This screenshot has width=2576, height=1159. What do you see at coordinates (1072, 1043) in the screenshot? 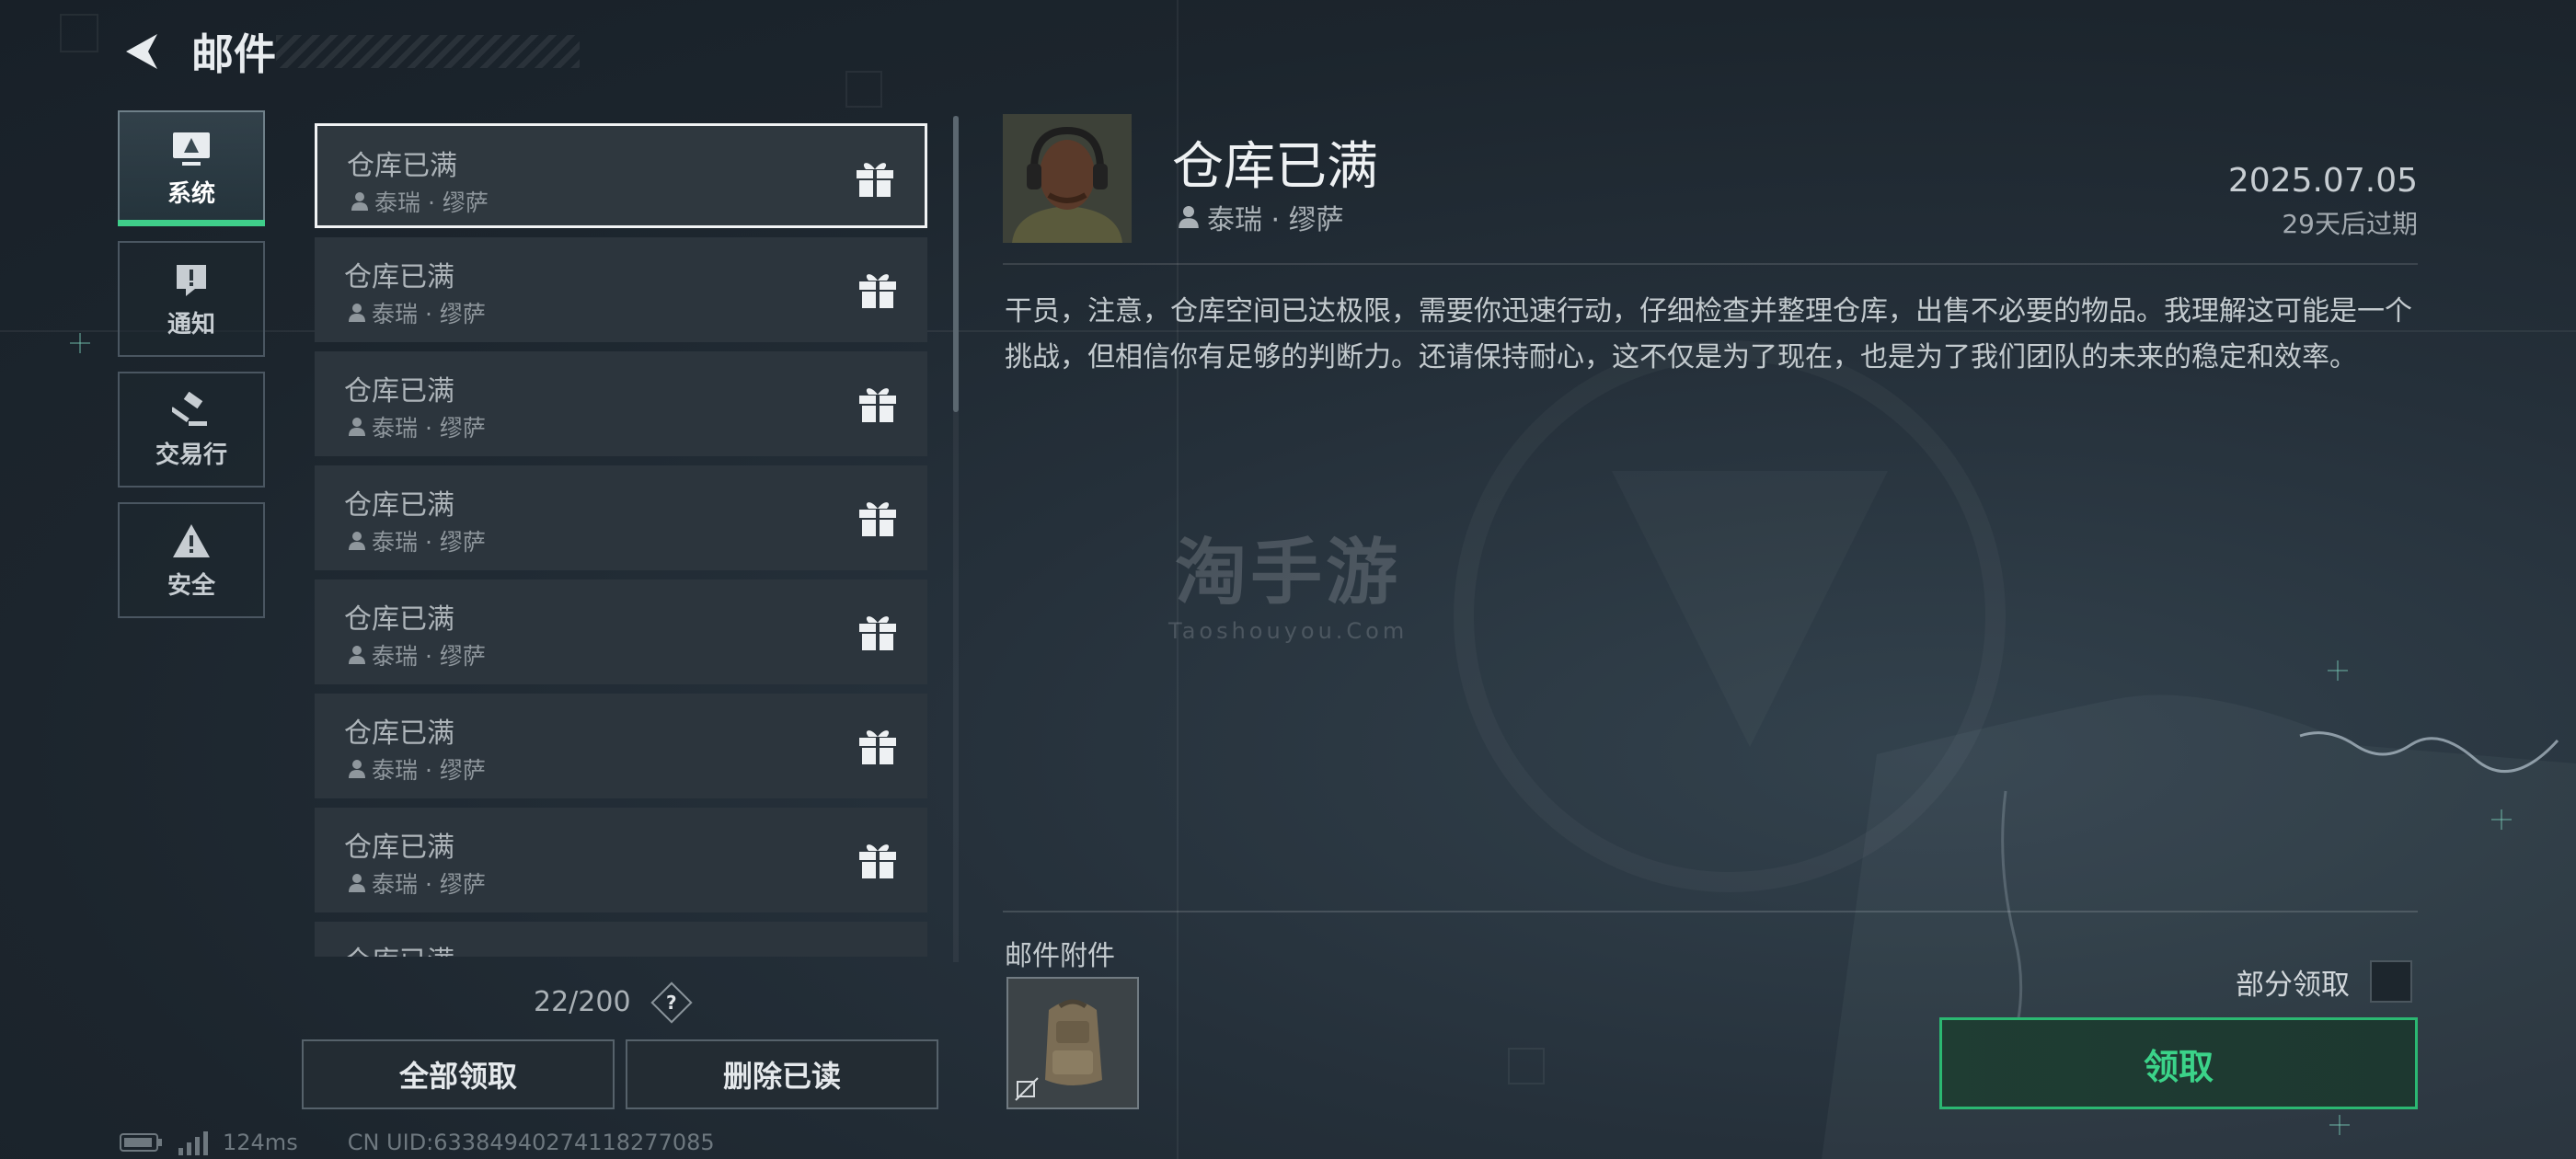
I see `attachment-backpack` at bounding box center [1072, 1043].